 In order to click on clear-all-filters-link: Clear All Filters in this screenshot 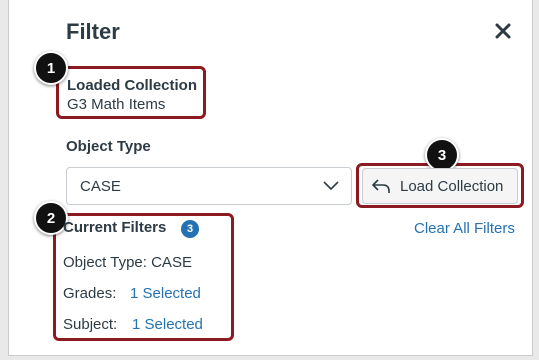, I will do `click(464, 228)`.